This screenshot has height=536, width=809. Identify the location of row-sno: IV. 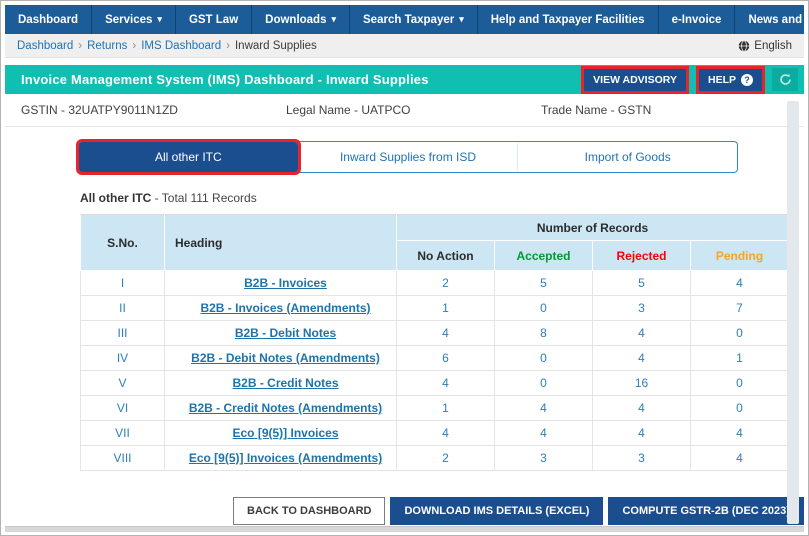
(122, 358).